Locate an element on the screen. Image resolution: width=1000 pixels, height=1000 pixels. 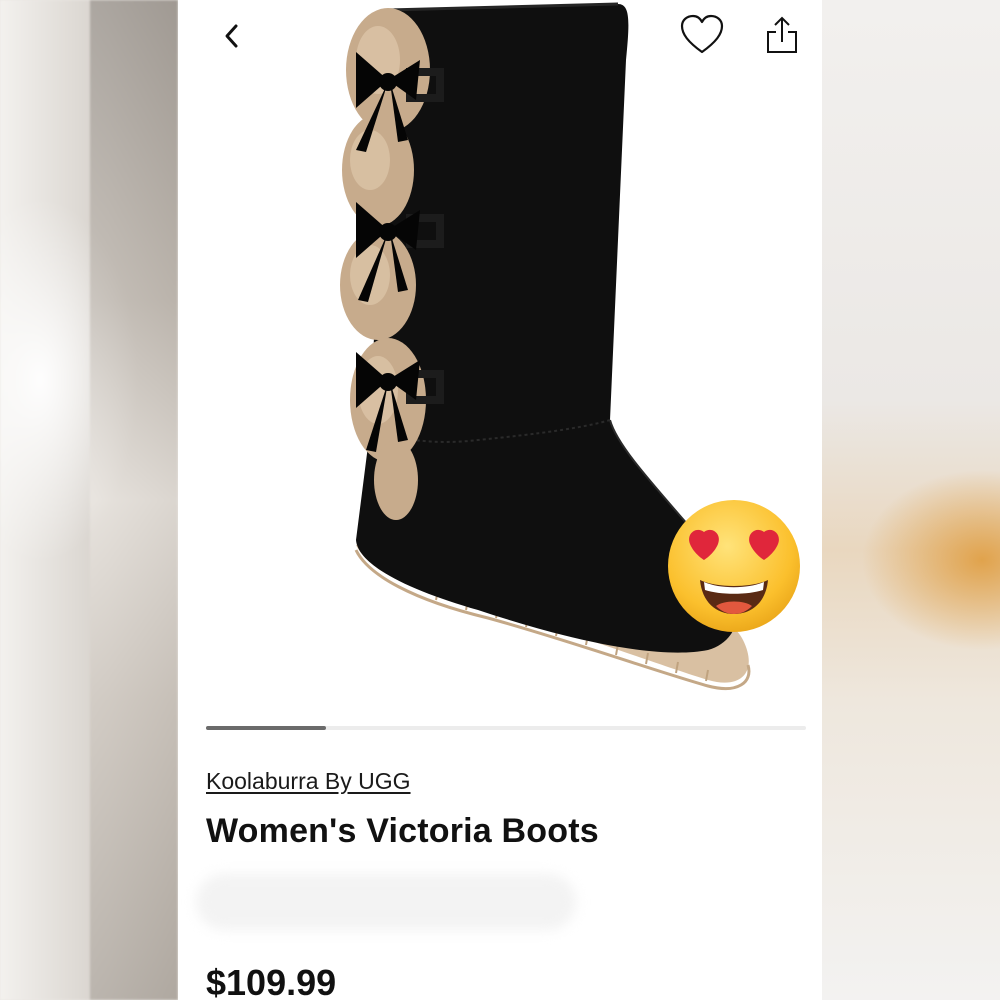
brand-link: Koolaburra By UGG is located at coordinates (308, 781).